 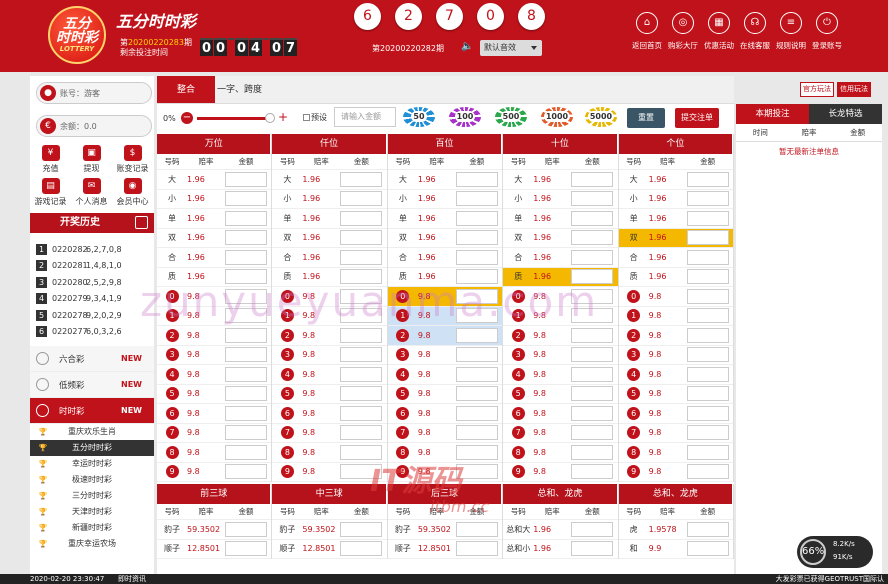 I want to click on bet-row: 小 1.96, so click(x=560, y=199).